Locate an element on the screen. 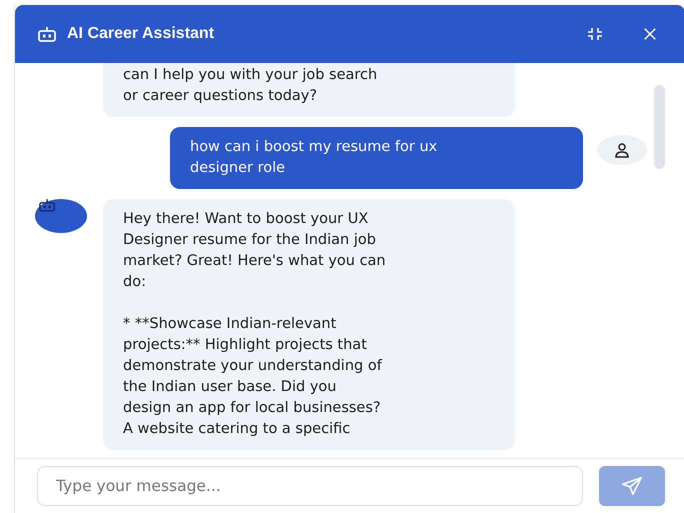  bot-message: can I help you with your job search or career questions today? is located at coordinates (309, 90).